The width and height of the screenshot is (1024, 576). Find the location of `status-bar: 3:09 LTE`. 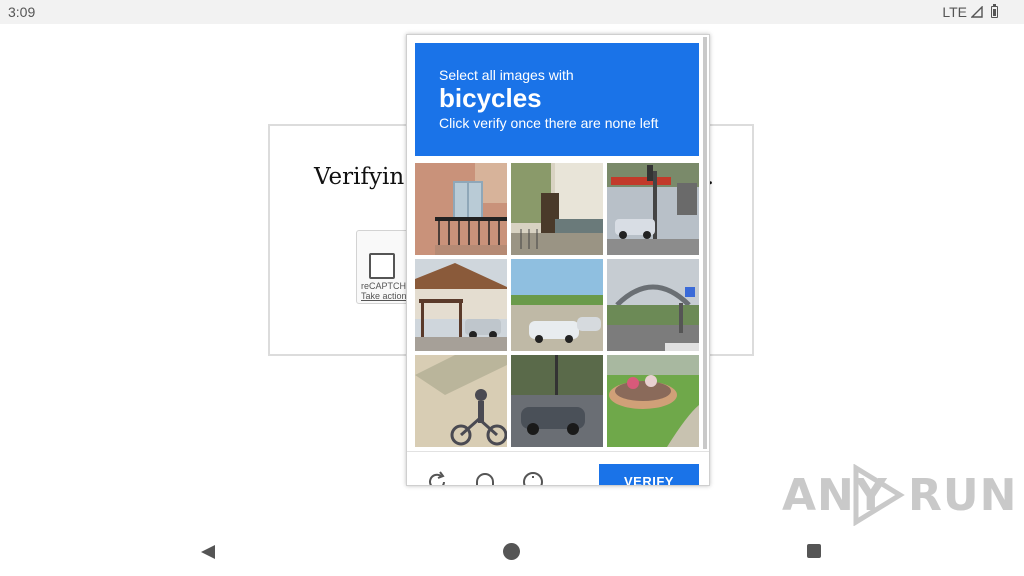

status-bar: 3:09 LTE is located at coordinates (512, 12).